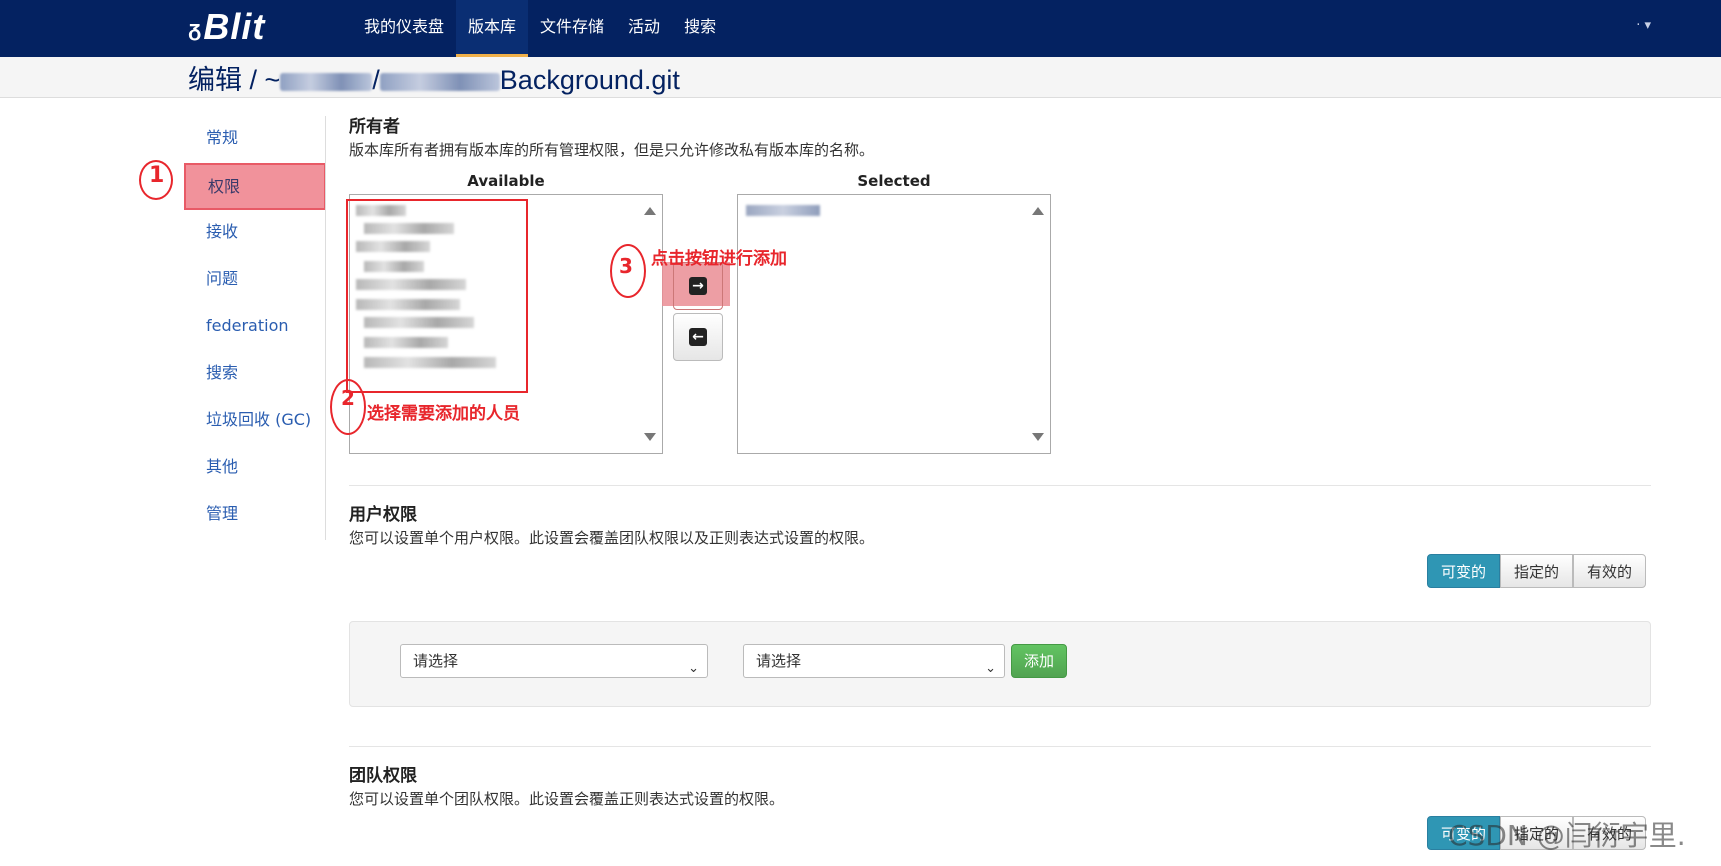 Image resolution: width=1721 pixels, height=866 pixels. What do you see at coordinates (506, 181) in the screenshot?
I see `available-label: Available` at bounding box center [506, 181].